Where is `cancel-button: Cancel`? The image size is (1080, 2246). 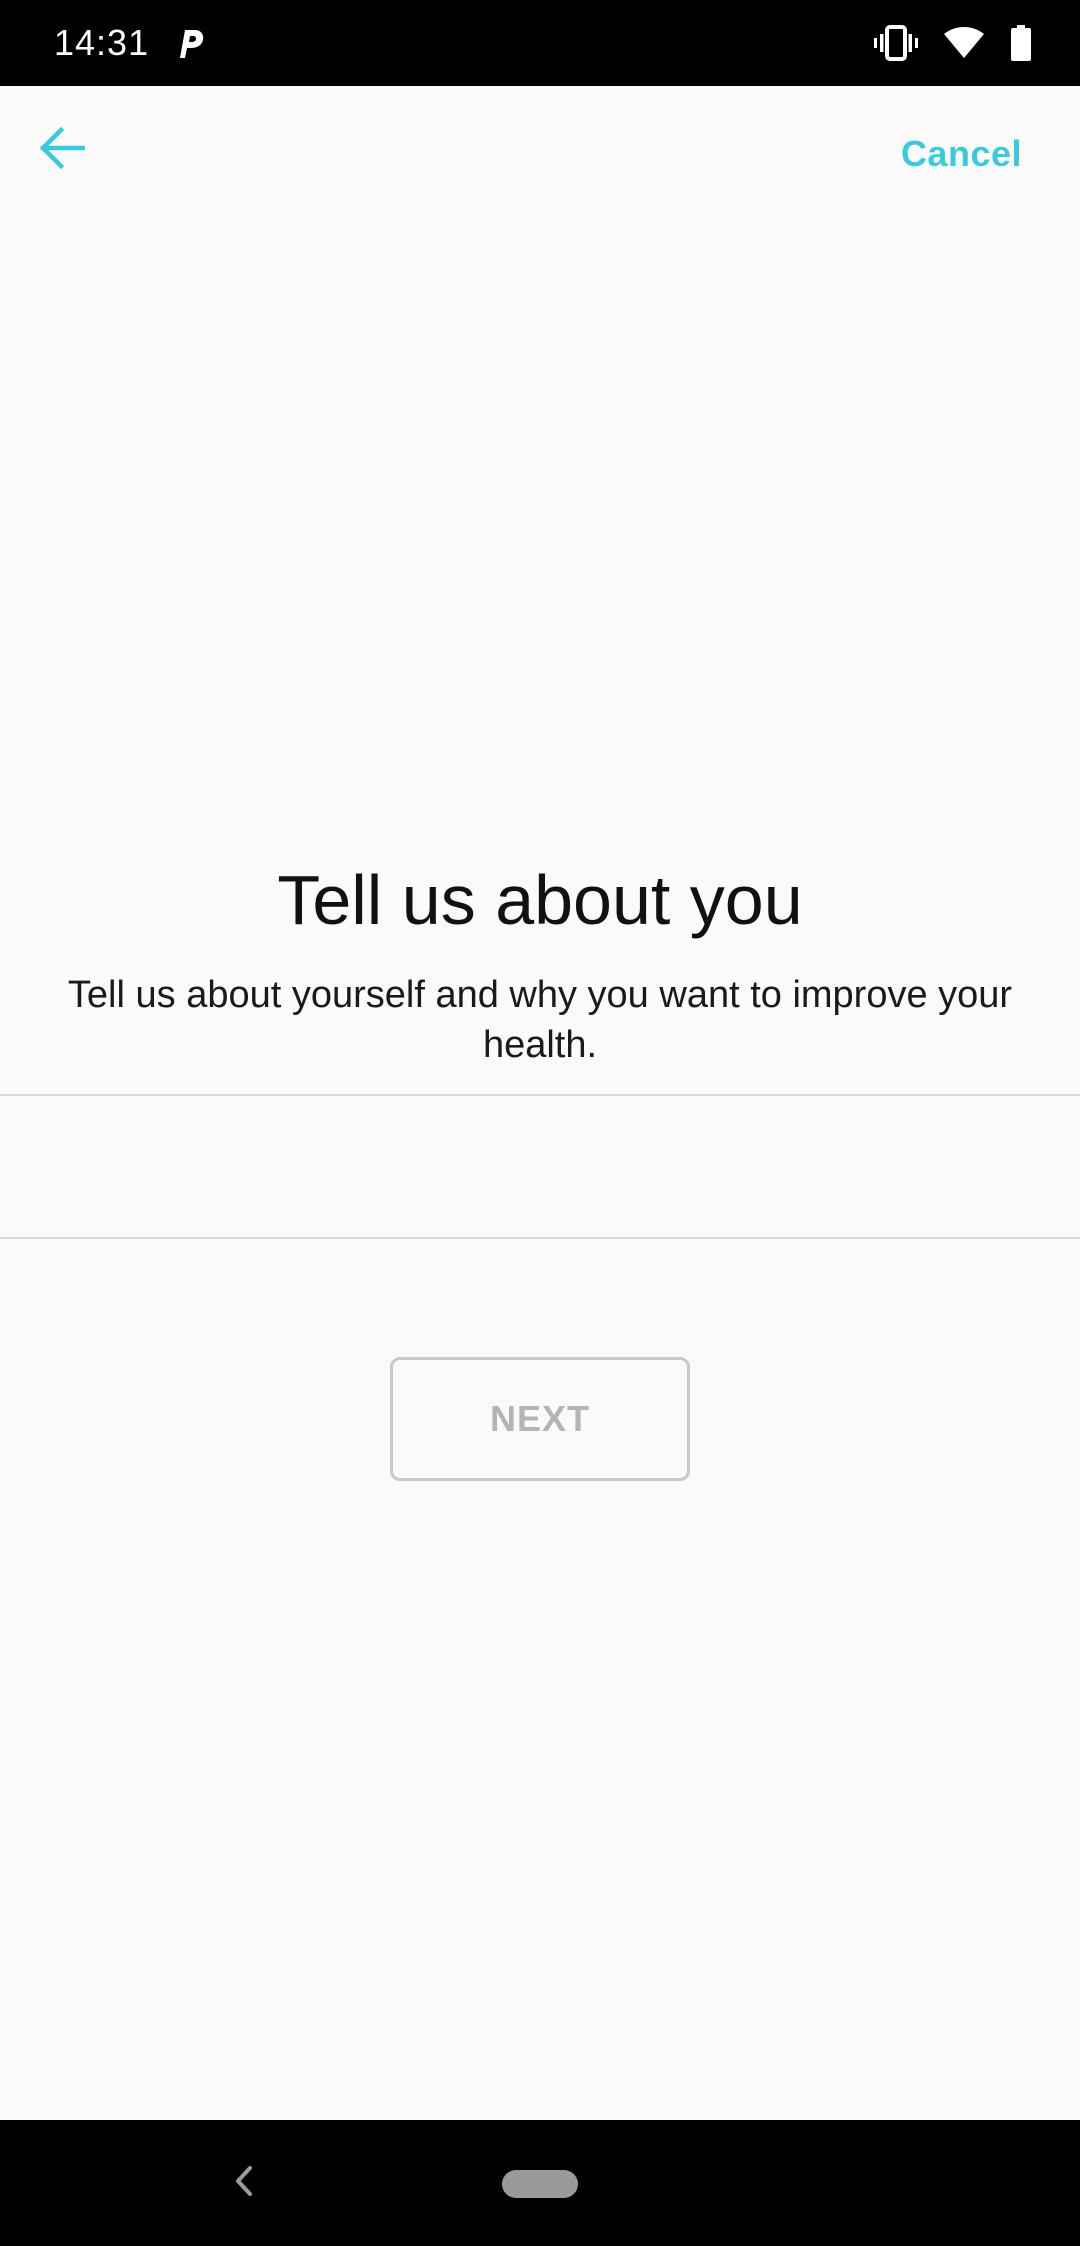
cancel-button: Cancel is located at coordinates (961, 154).